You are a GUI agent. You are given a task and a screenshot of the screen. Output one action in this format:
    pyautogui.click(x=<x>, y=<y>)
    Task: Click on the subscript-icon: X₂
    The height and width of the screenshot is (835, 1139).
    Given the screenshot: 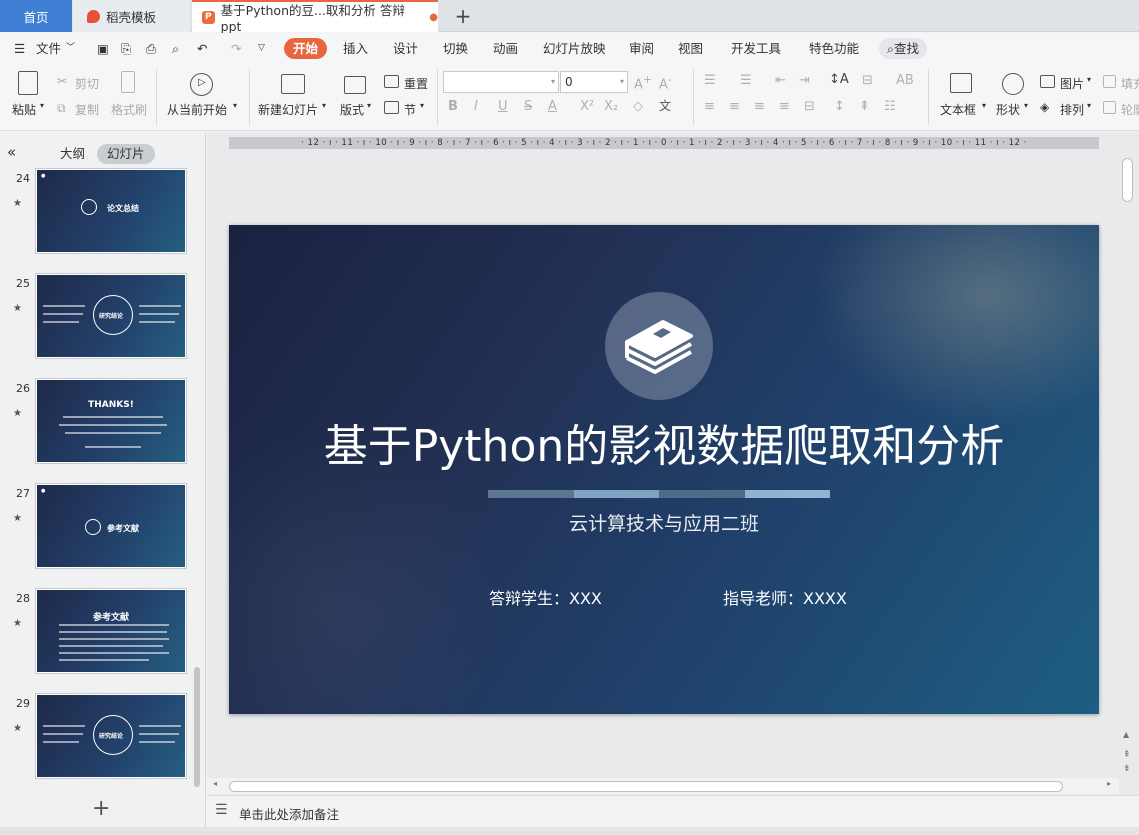 What is the action you would take?
    pyautogui.click(x=611, y=106)
    